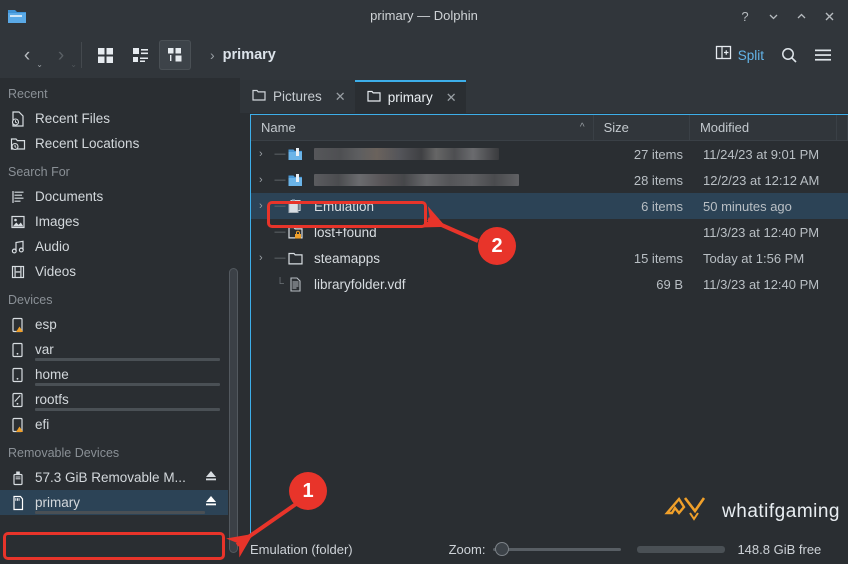 The width and height of the screenshot is (848, 564). What do you see at coordinates (801, 16) in the screenshot?
I see `maximize-button` at bounding box center [801, 16].